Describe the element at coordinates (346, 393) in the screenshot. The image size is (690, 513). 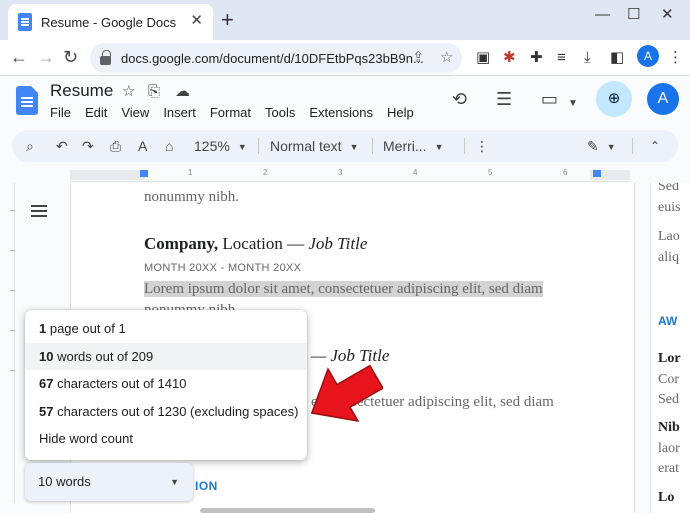
I see `red-arrow-annotation` at that location.